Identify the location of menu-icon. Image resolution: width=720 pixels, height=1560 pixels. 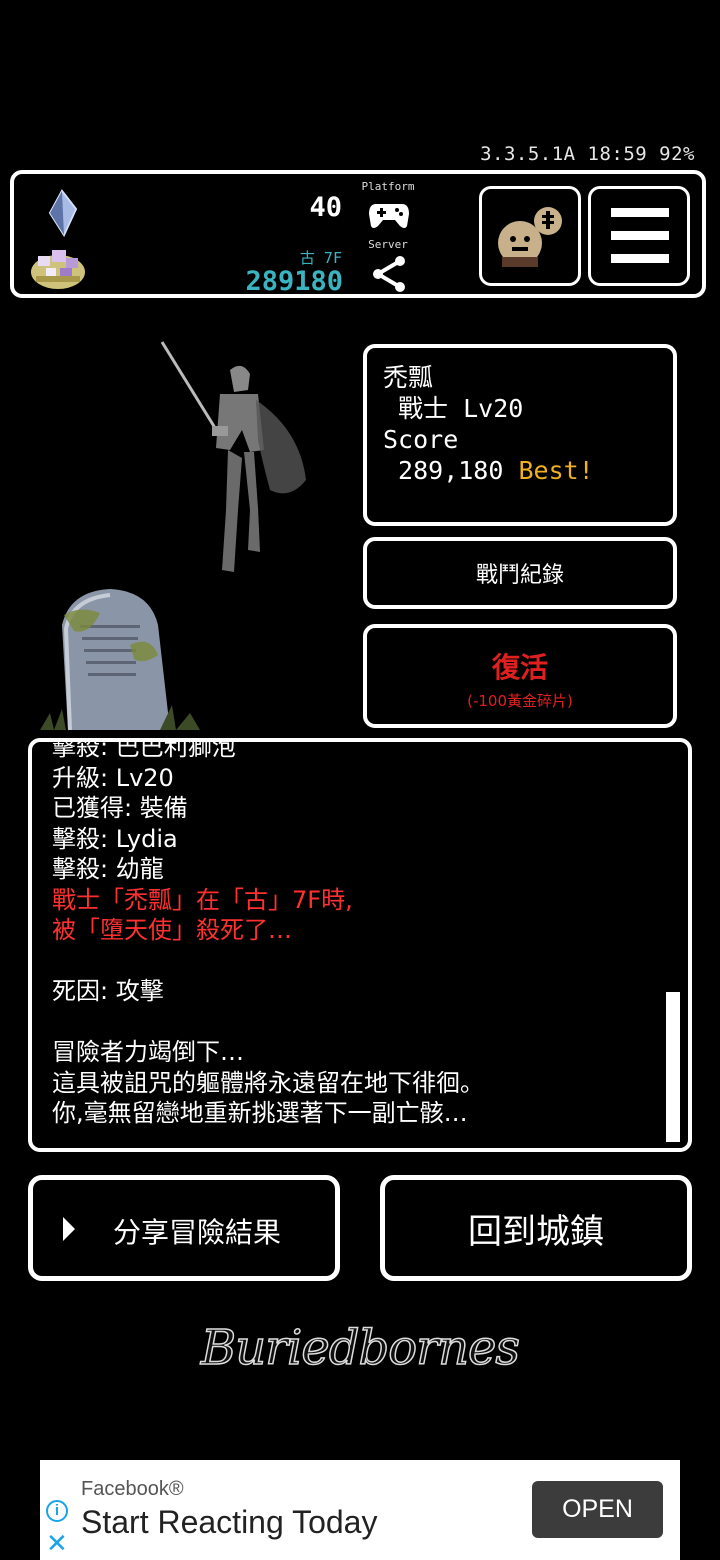
(640, 235).